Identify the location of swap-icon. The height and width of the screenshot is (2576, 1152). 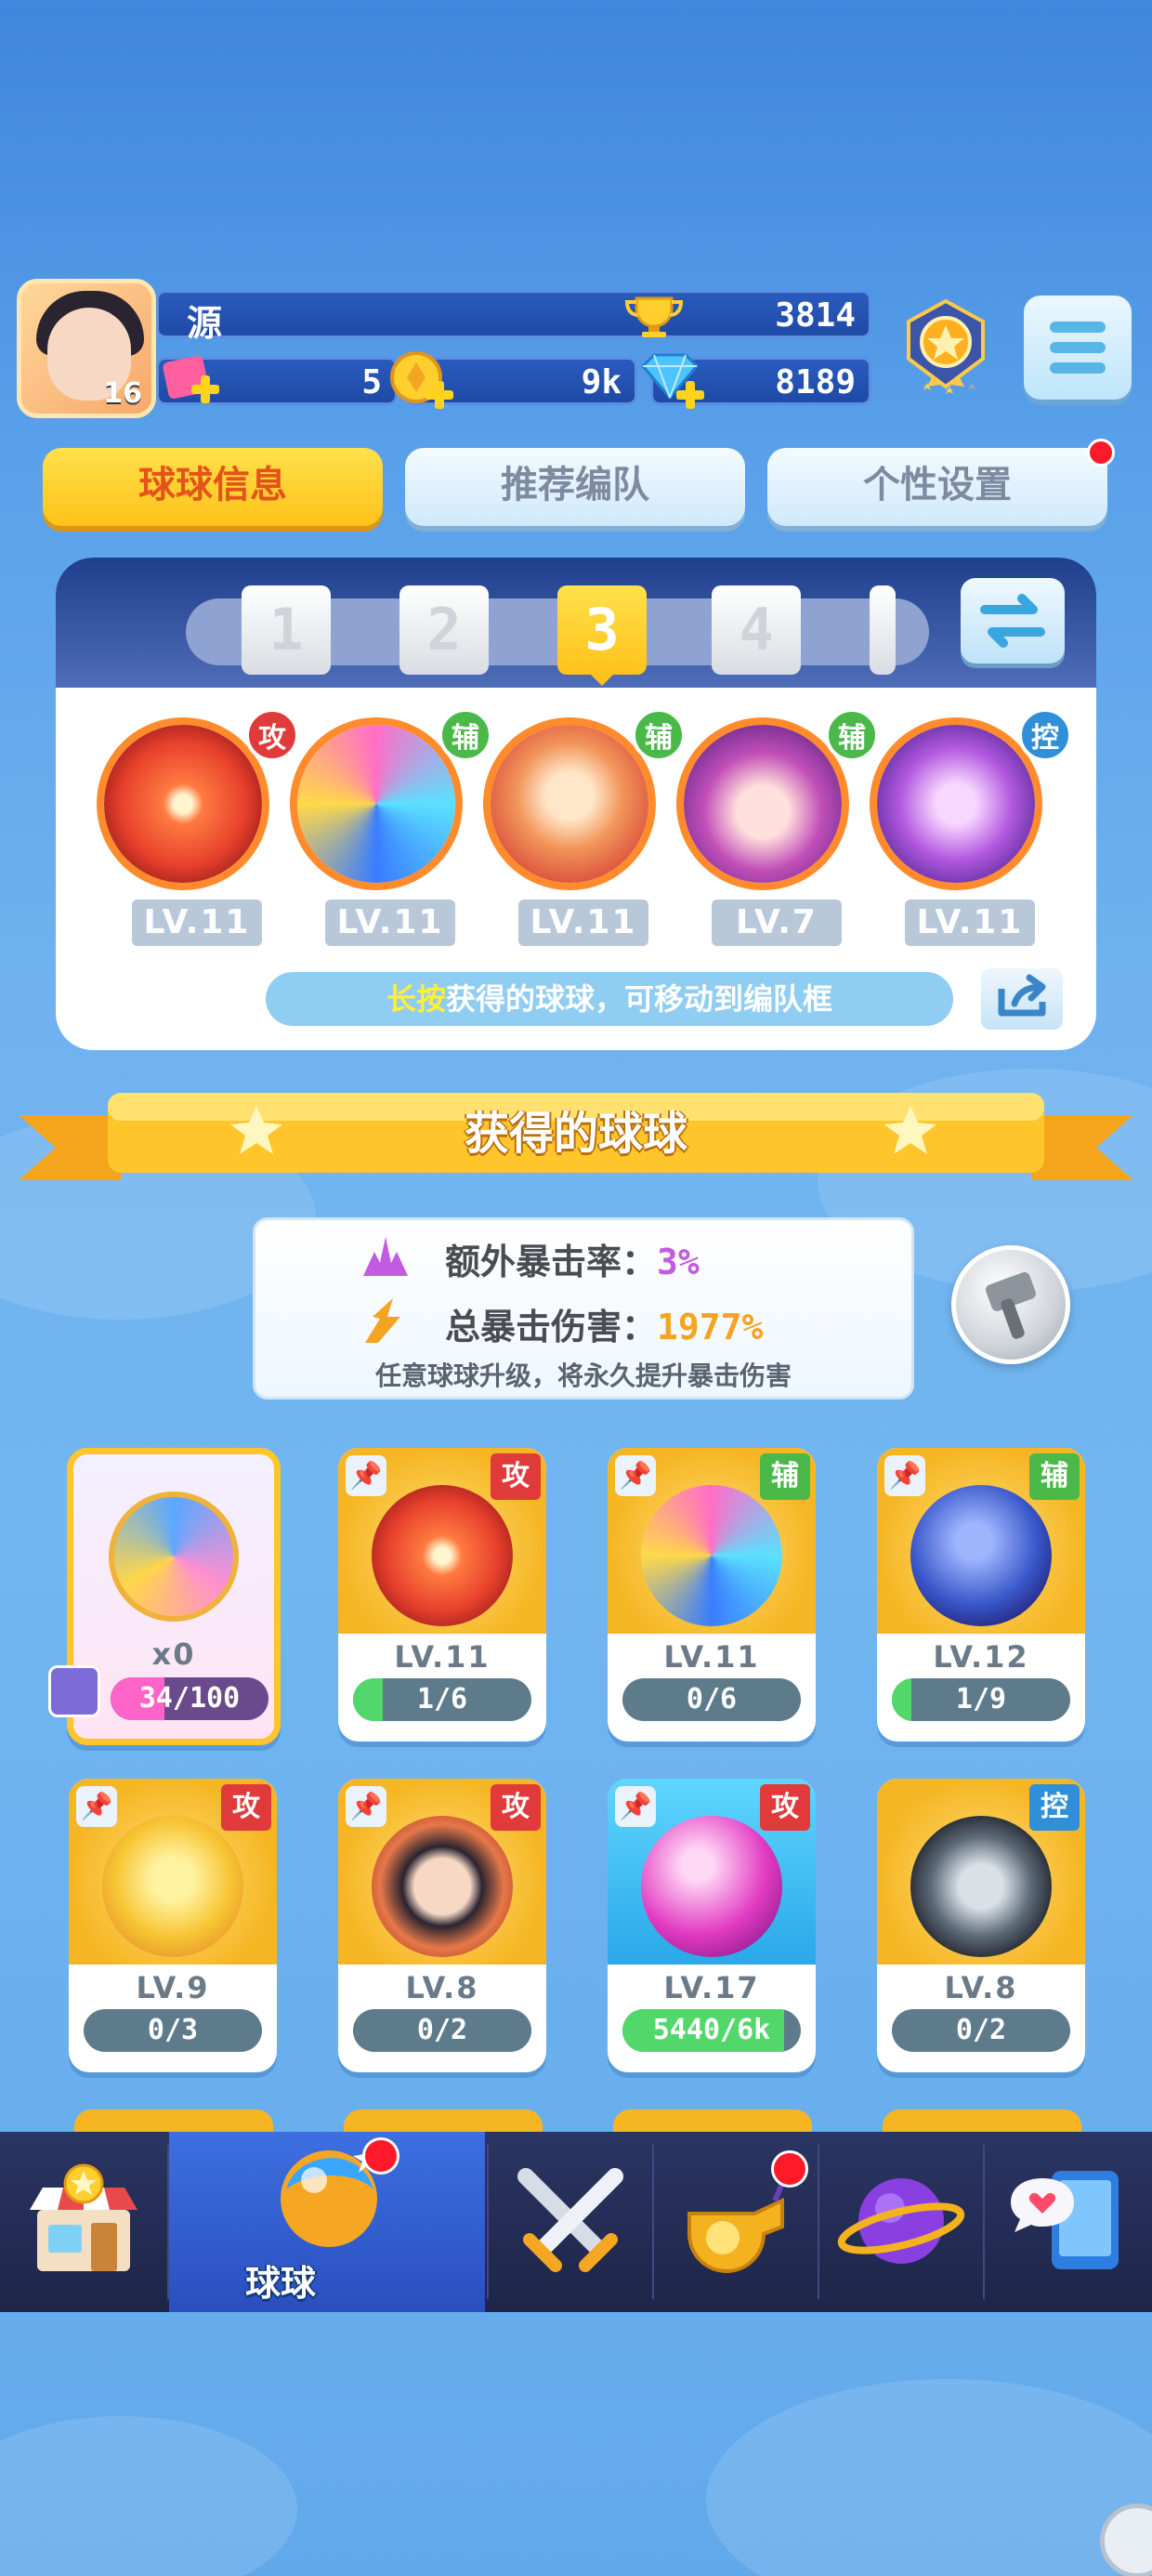
(1012, 621).